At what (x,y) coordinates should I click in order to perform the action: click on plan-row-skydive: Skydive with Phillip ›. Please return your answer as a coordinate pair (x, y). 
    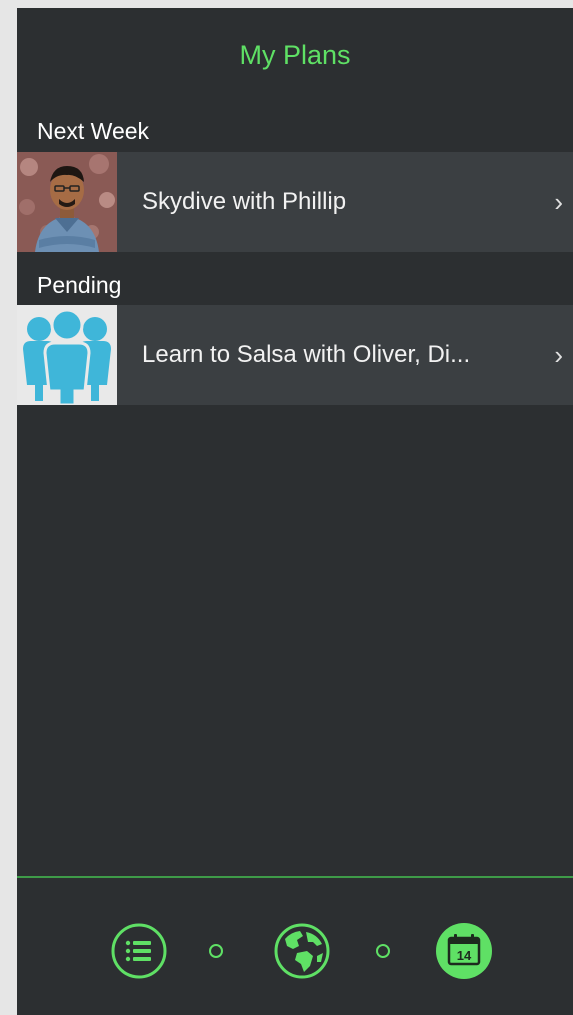
    Looking at the image, I should click on (295, 202).